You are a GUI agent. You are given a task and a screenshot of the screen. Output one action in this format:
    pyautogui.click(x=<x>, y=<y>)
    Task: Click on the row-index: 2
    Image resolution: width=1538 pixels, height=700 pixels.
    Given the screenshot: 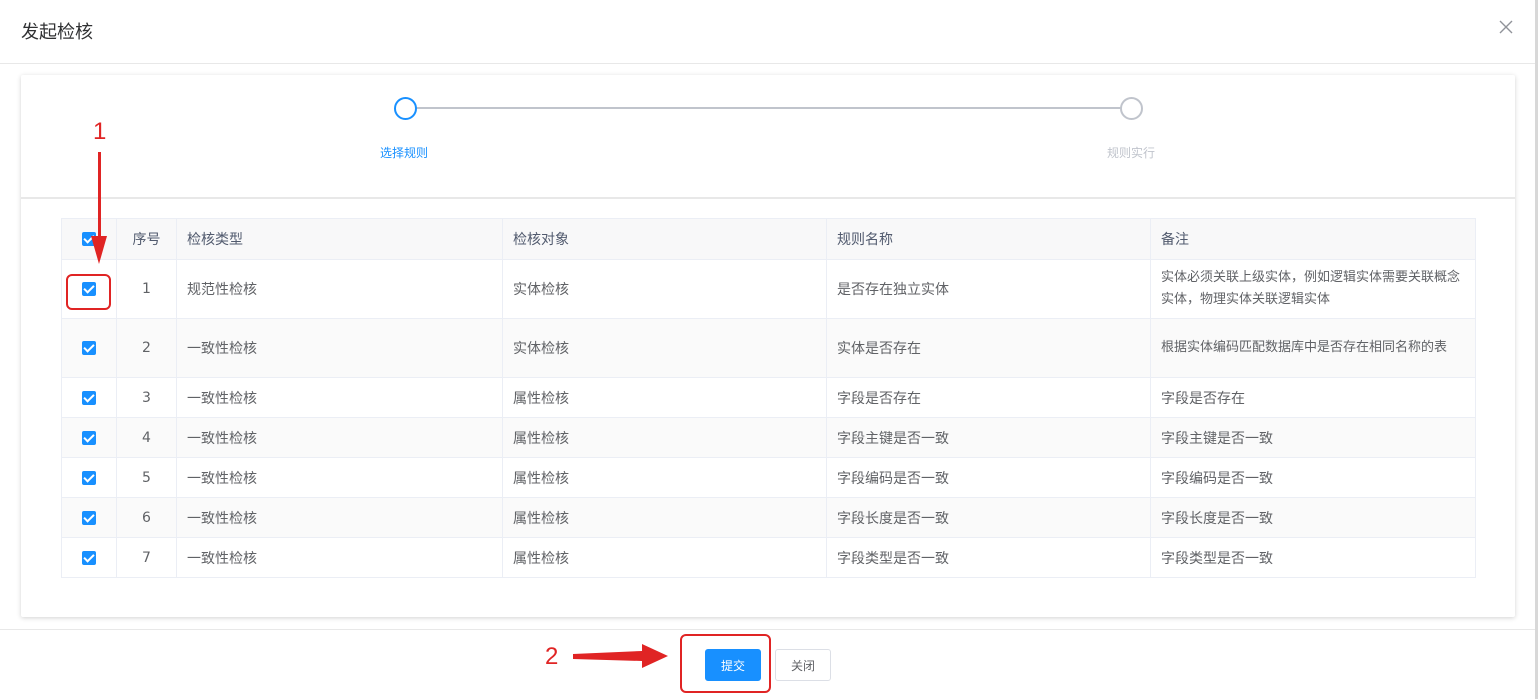 What is the action you would take?
    pyautogui.click(x=146, y=348)
    